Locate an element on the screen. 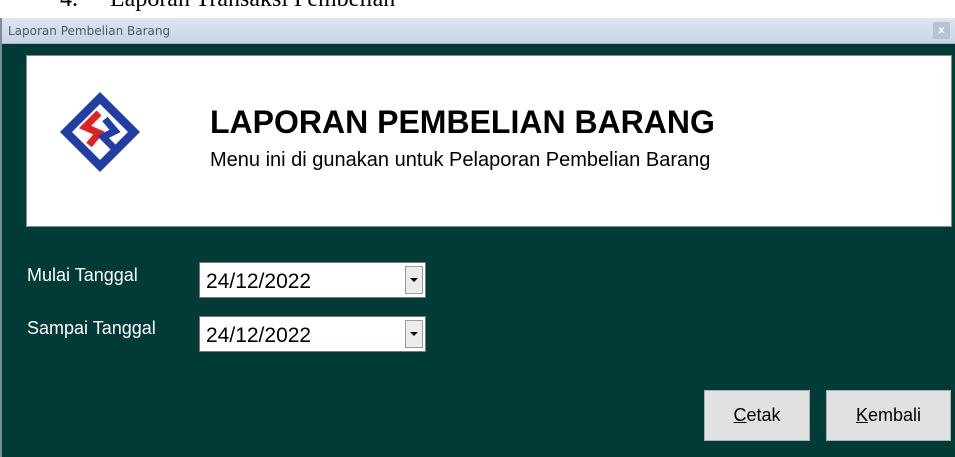  close-button: x is located at coordinates (941, 30).